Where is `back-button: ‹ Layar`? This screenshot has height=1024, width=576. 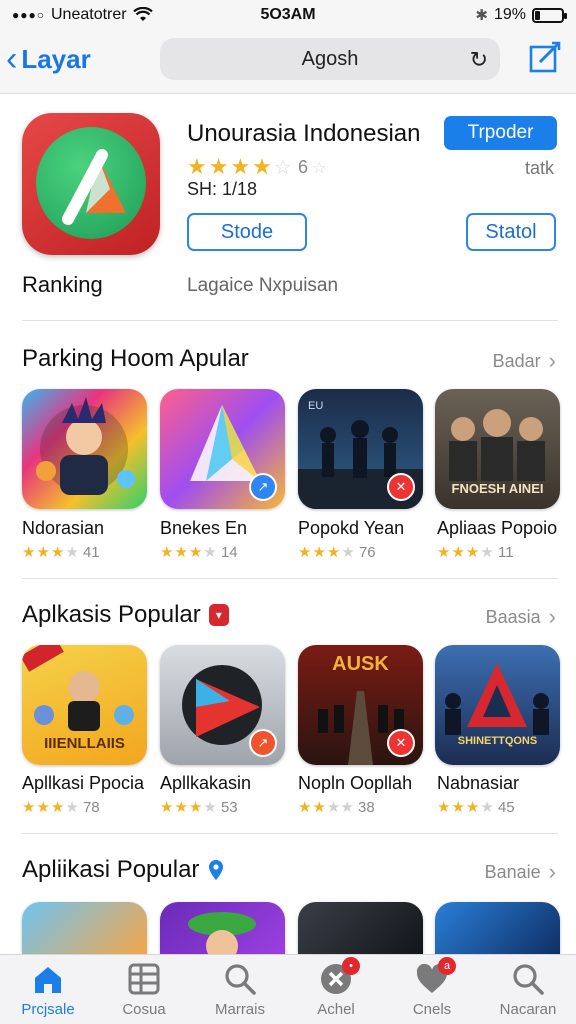
back-button: ‹ Layar is located at coordinates (48, 59).